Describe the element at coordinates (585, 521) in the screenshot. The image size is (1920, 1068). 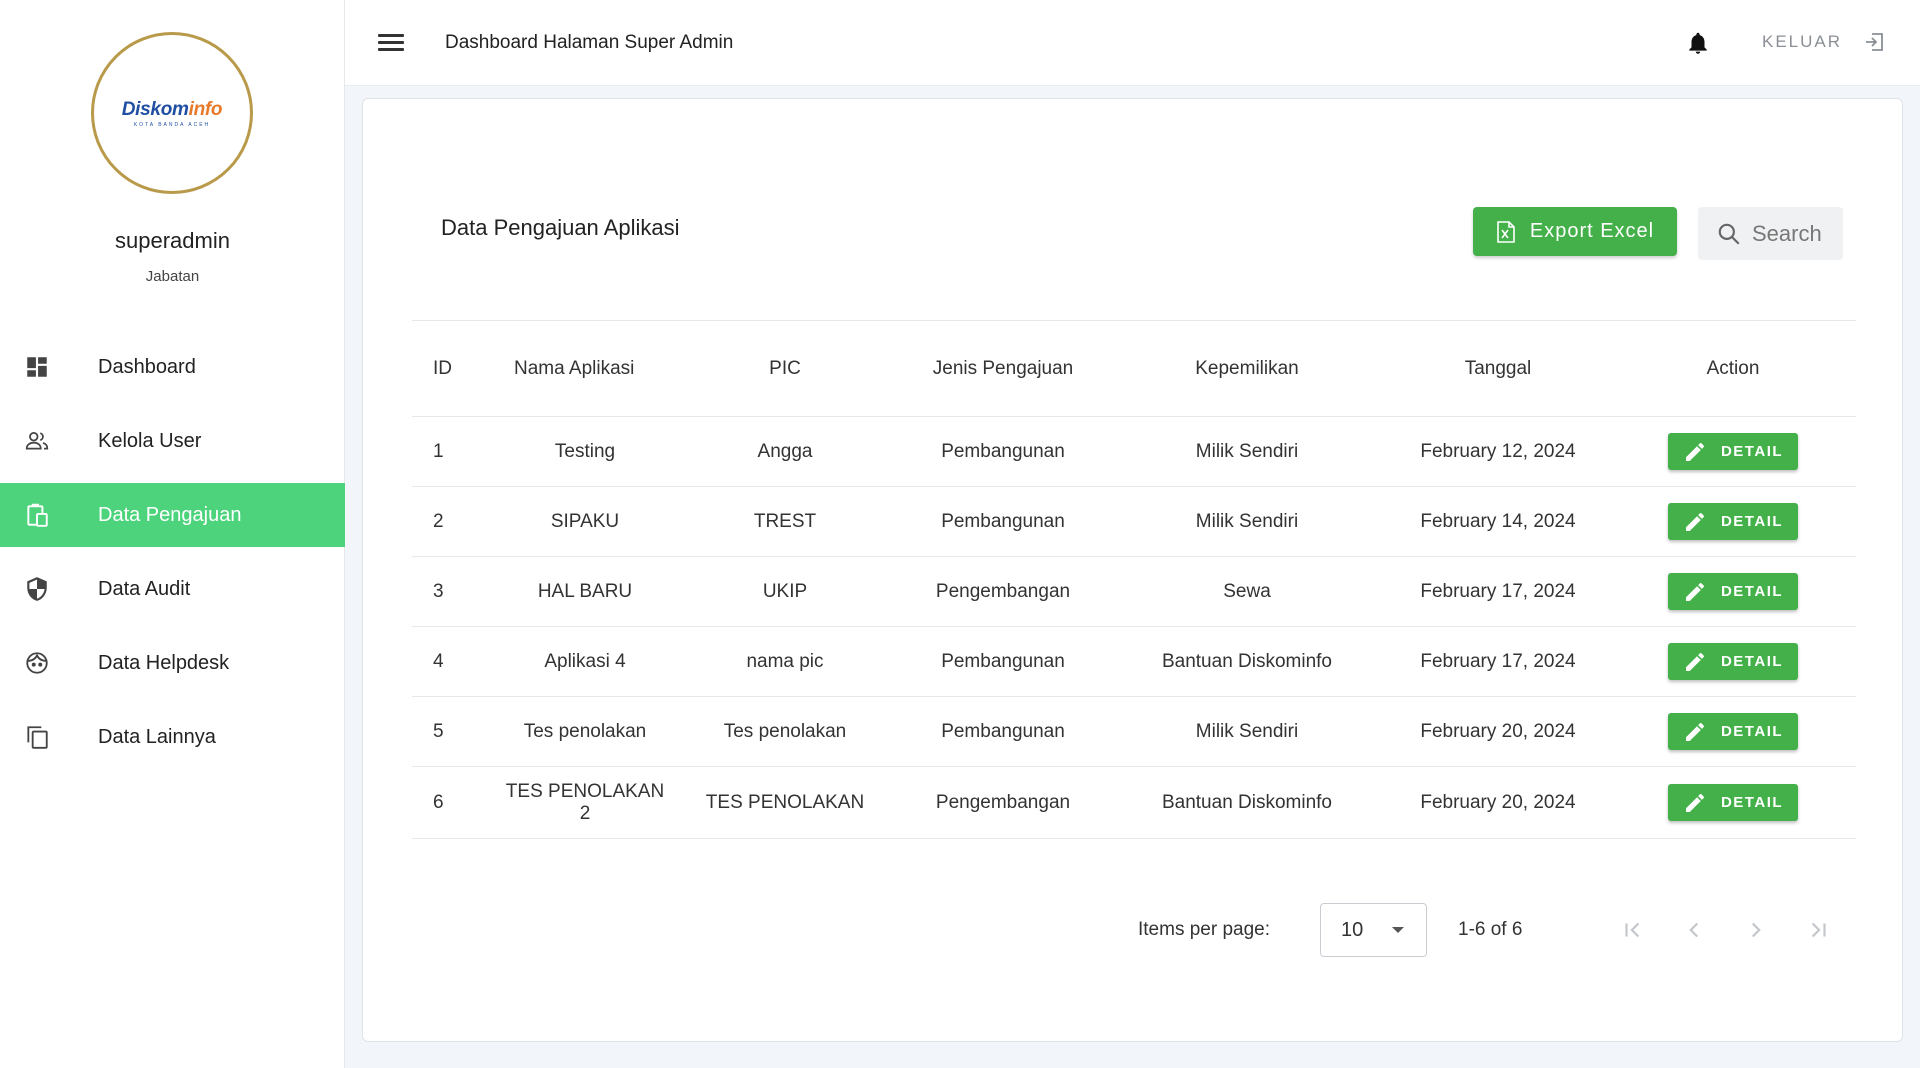
I see `cell-nama: SIPAKU` at that location.